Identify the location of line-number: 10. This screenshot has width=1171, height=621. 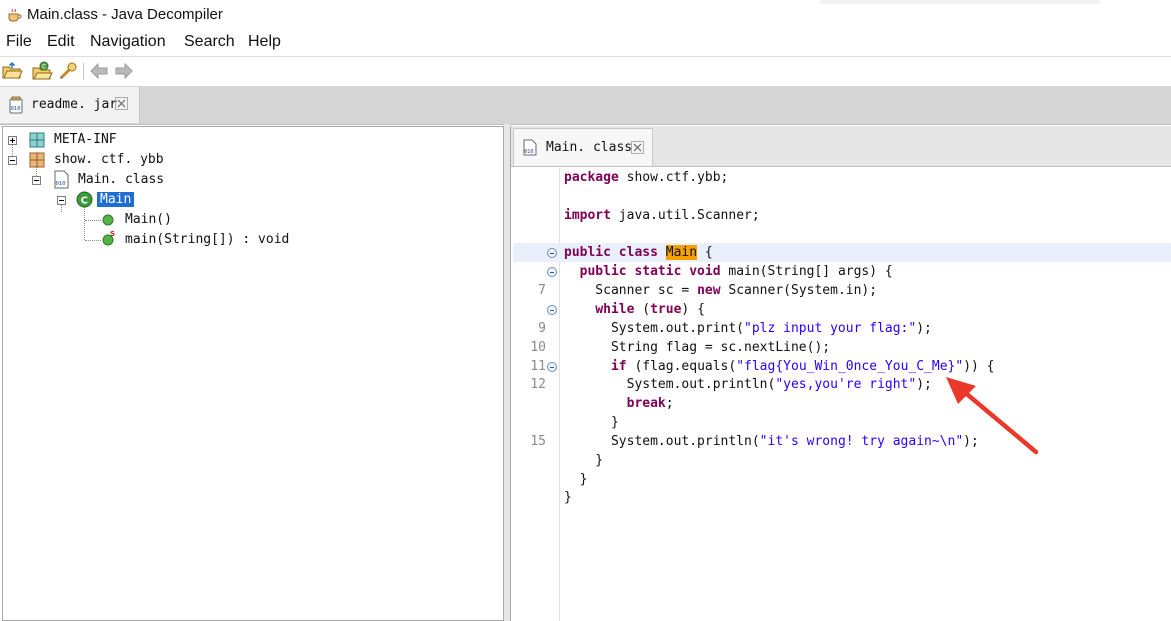
(538, 347).